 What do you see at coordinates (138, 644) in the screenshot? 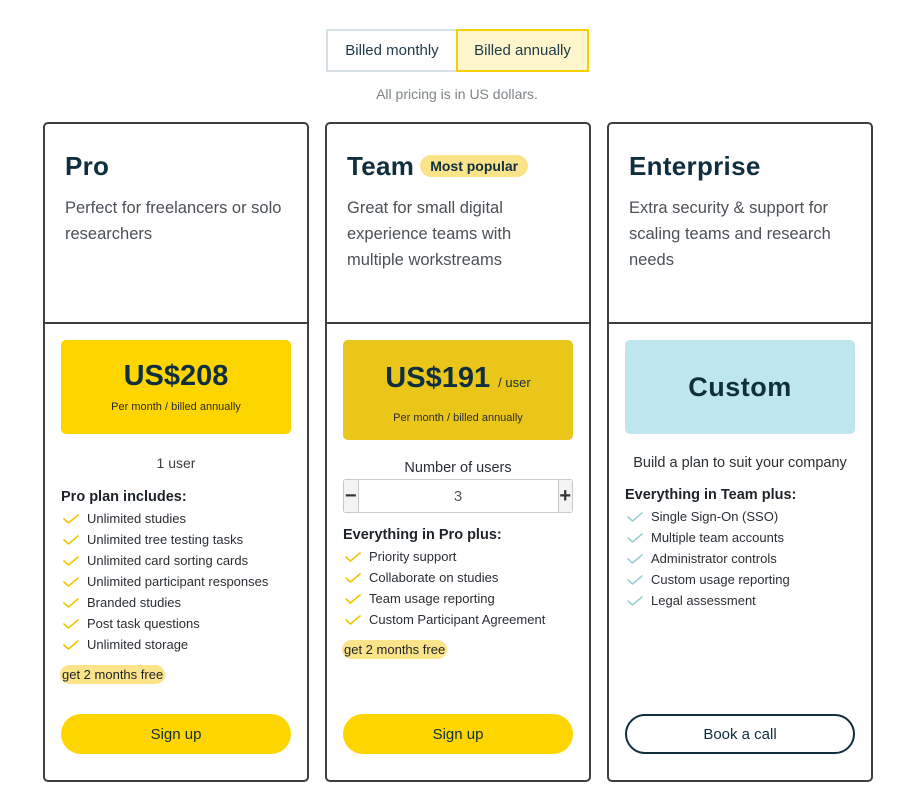
I see `feature-label: Unlimited storage` at bounding box center [138, 644].